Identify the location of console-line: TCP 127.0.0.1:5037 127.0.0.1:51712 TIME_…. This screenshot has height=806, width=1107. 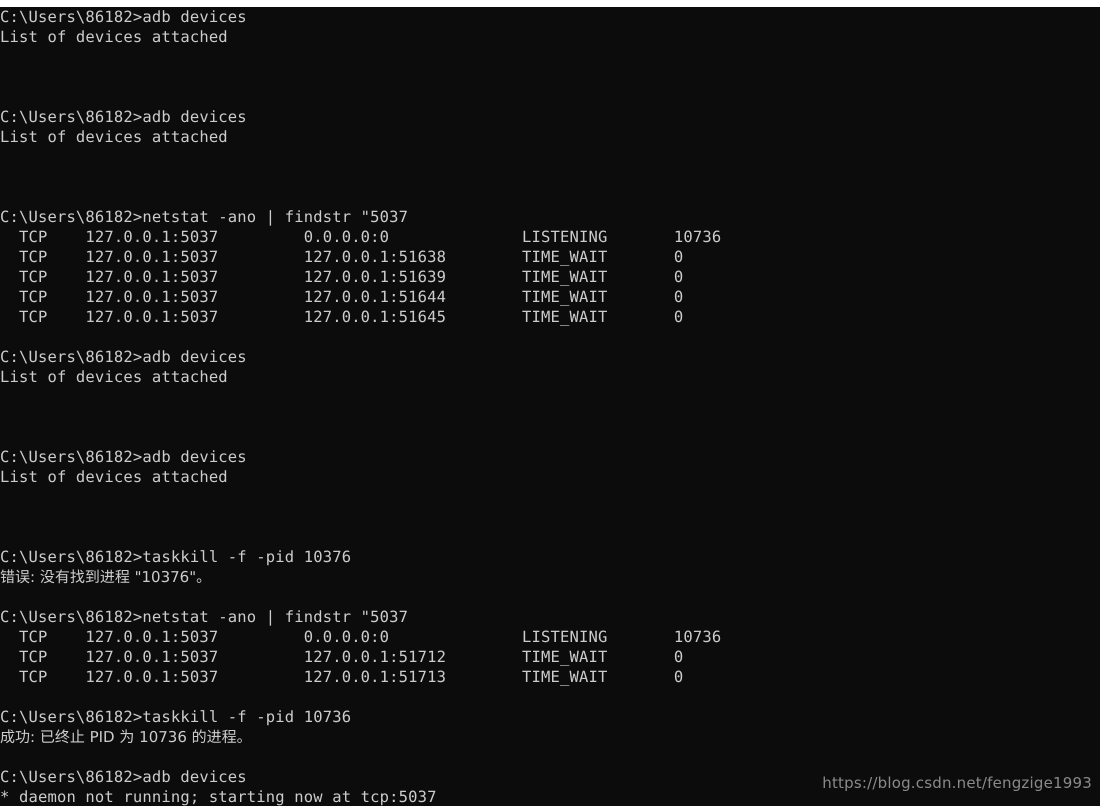
(342, 657).